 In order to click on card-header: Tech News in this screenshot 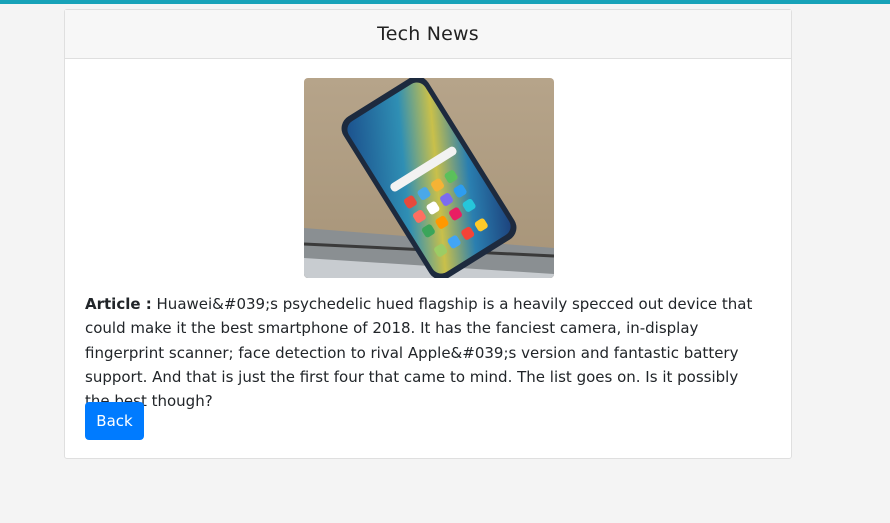, I will do `click(428, 34)`.